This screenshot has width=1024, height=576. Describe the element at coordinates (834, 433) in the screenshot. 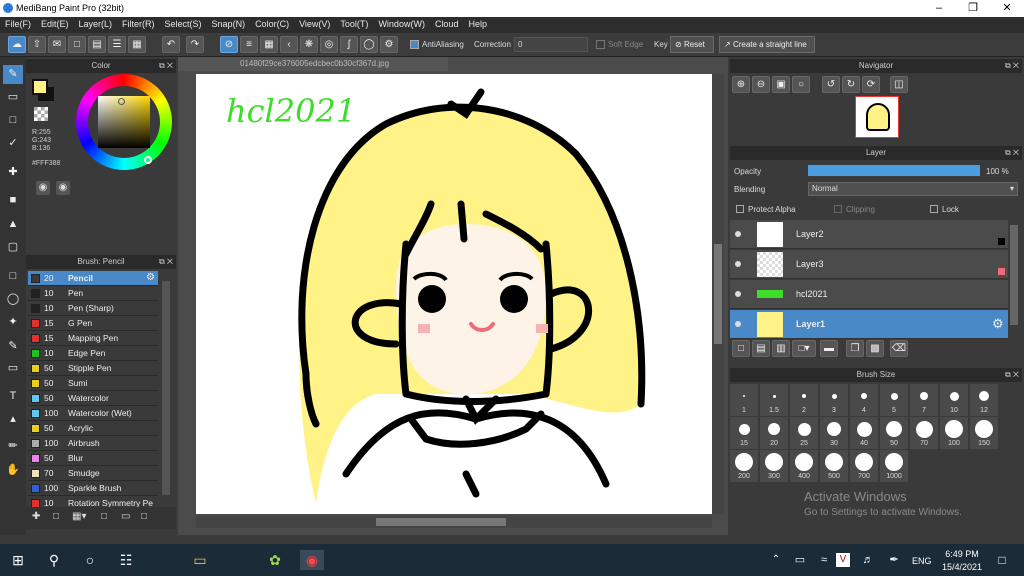

I see `brush-size-option: 30` at that location.